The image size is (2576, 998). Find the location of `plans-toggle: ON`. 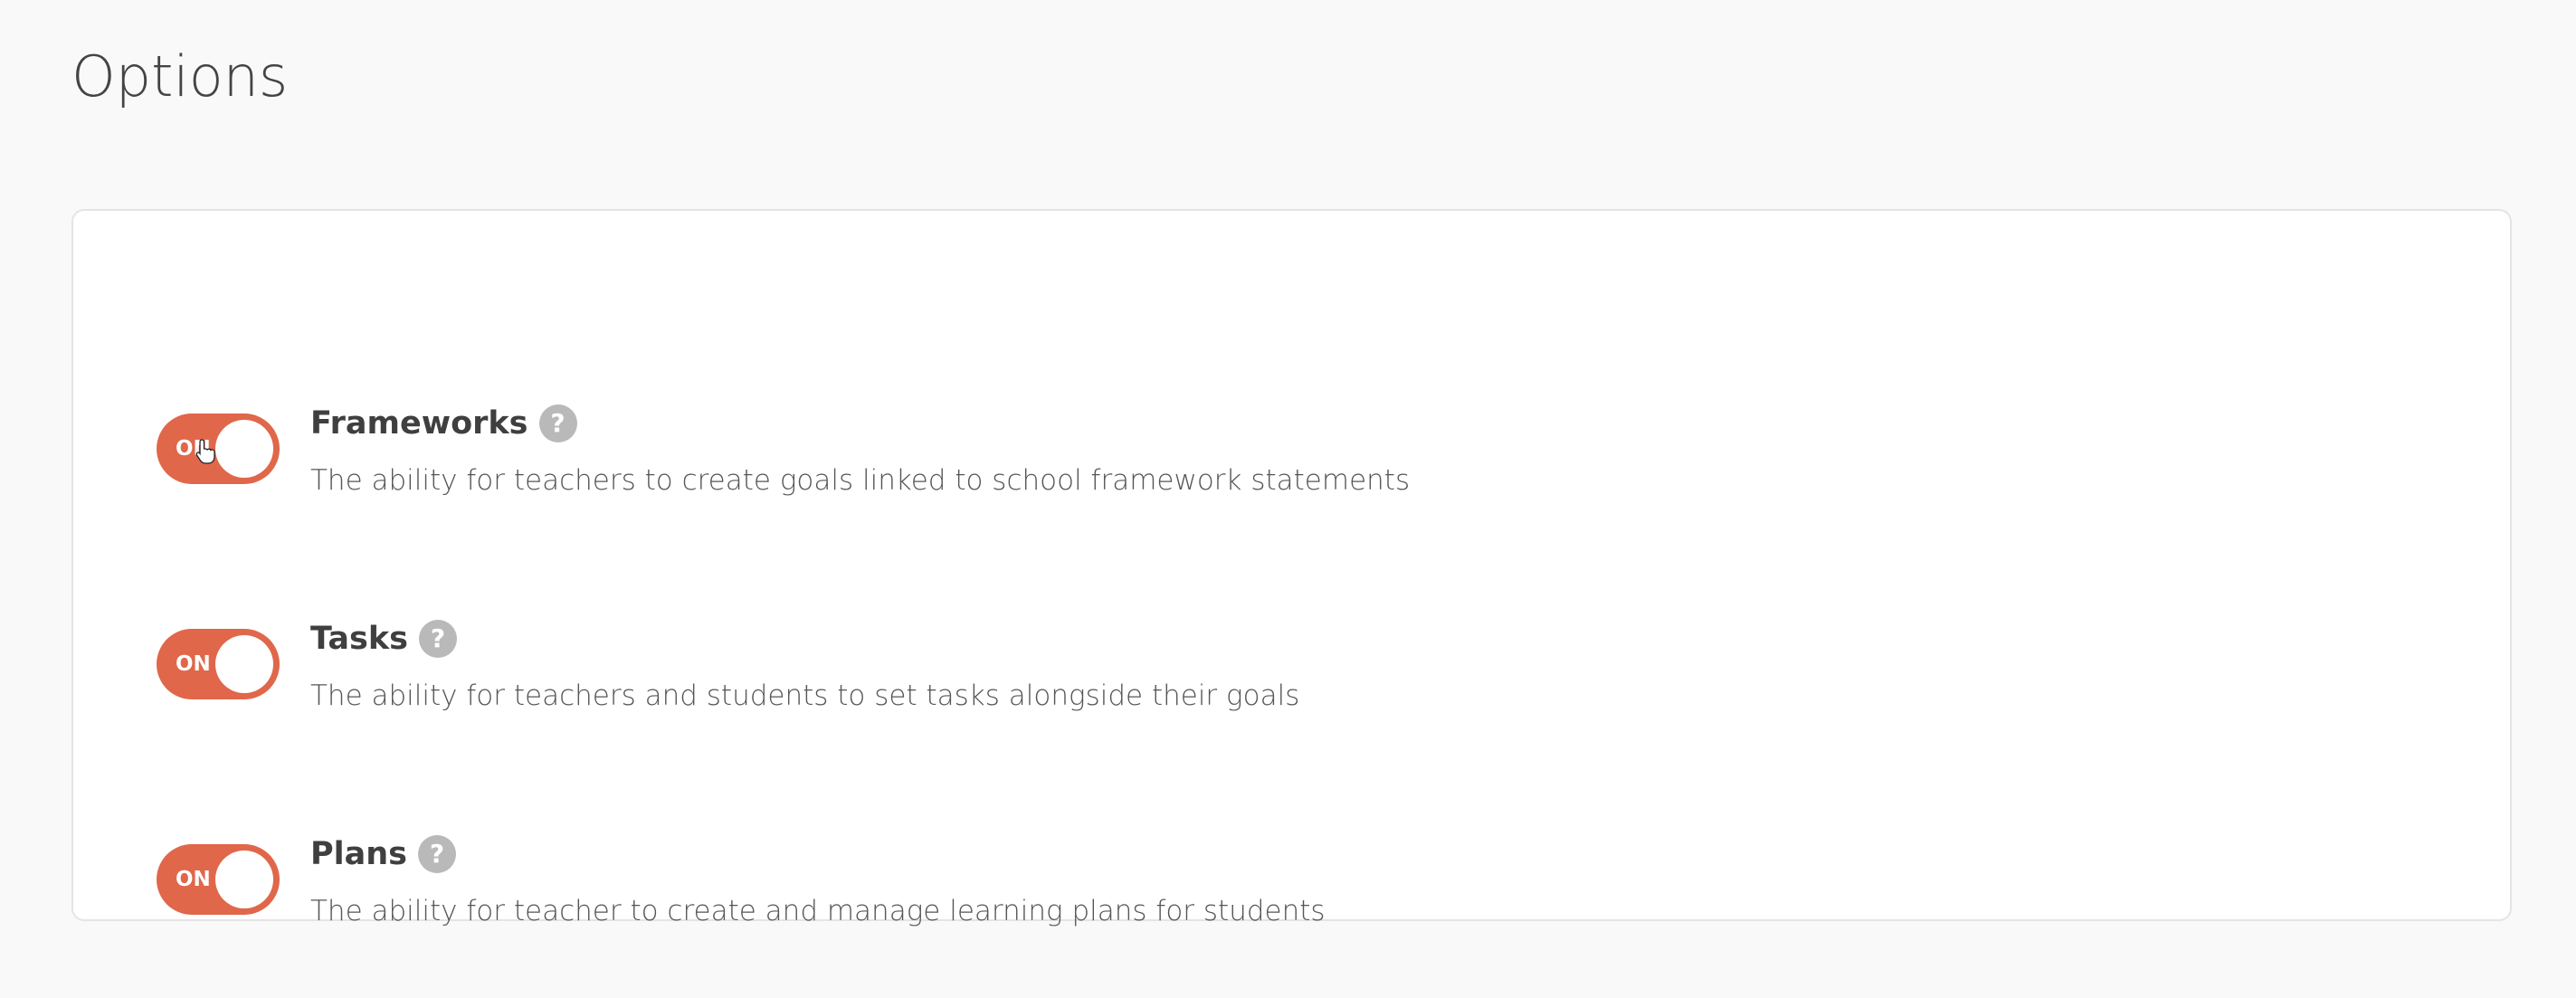

plans-toggle: ON is located at coordinates (218, 879).